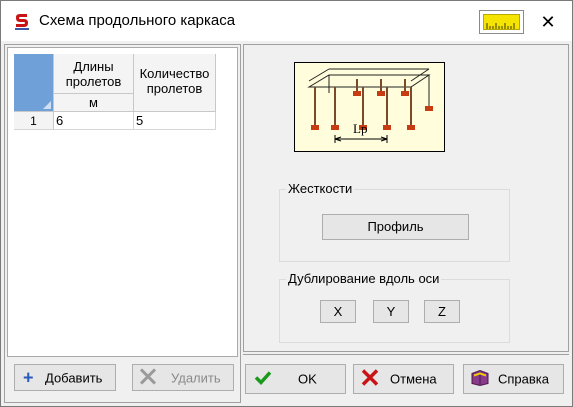 The height and width of the screenshot is (407, 573). What do you see at coordinates (370, 379) in the screenshot?
I see `cancel-x-icon` at bounding box center [370, 379].